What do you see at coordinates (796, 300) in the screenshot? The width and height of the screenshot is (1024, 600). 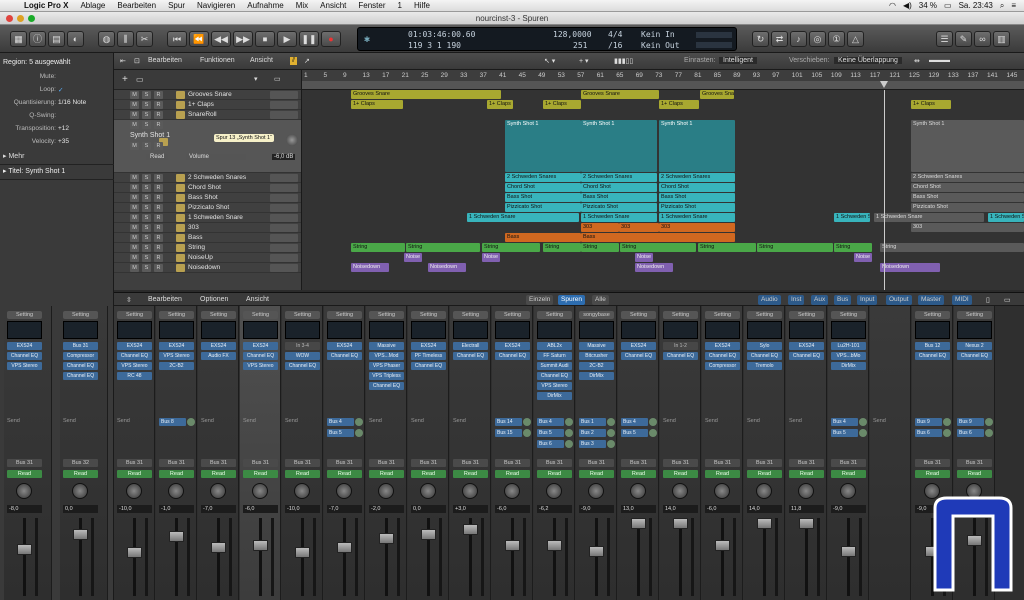 I see `filter-inst: Inst` at bounding box center [796, 300].